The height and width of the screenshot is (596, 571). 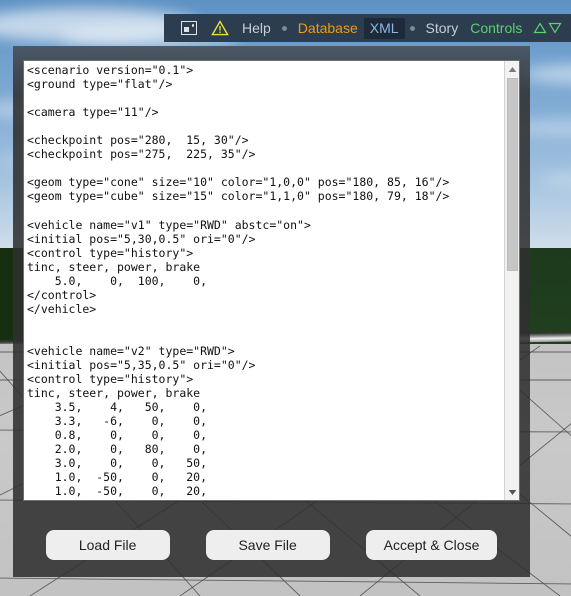 What do you see at coordinates (256, 28) in the screenshot?
I see `menu-item-help: Help` at bounding box center [256, 28].